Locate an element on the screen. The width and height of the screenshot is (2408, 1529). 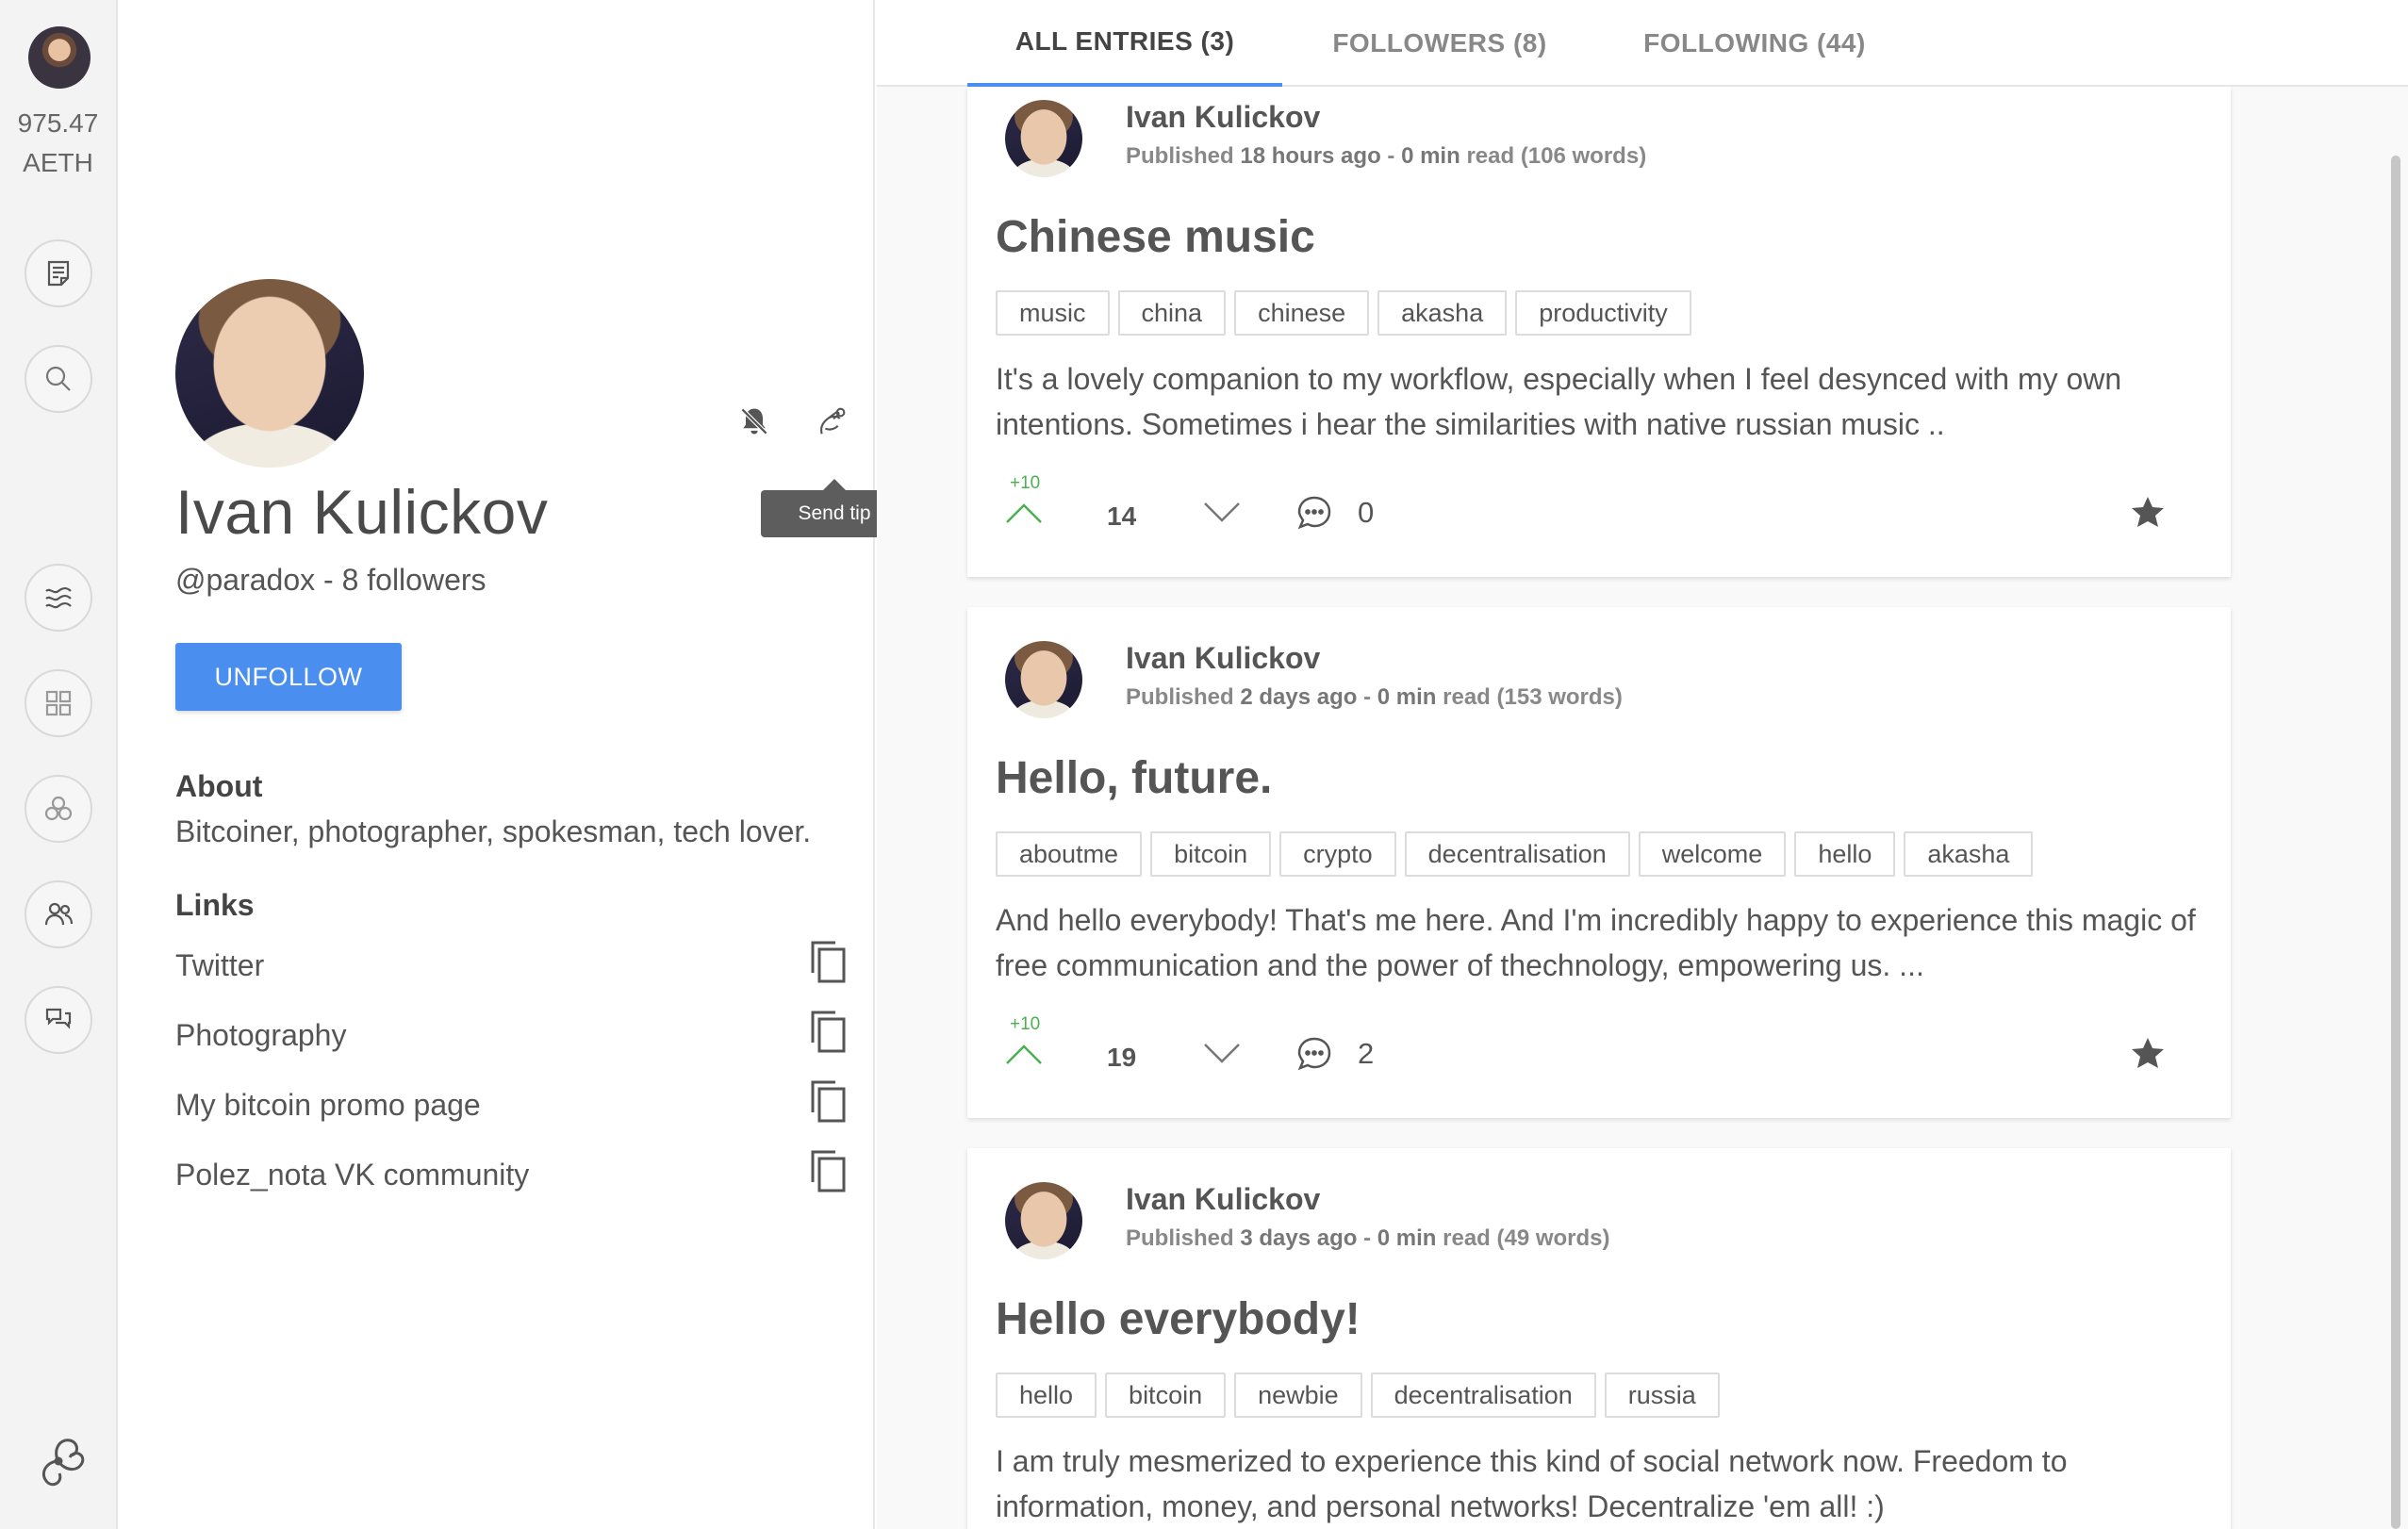
entry-title: Chinese music is located at coordinates (1155, 237).